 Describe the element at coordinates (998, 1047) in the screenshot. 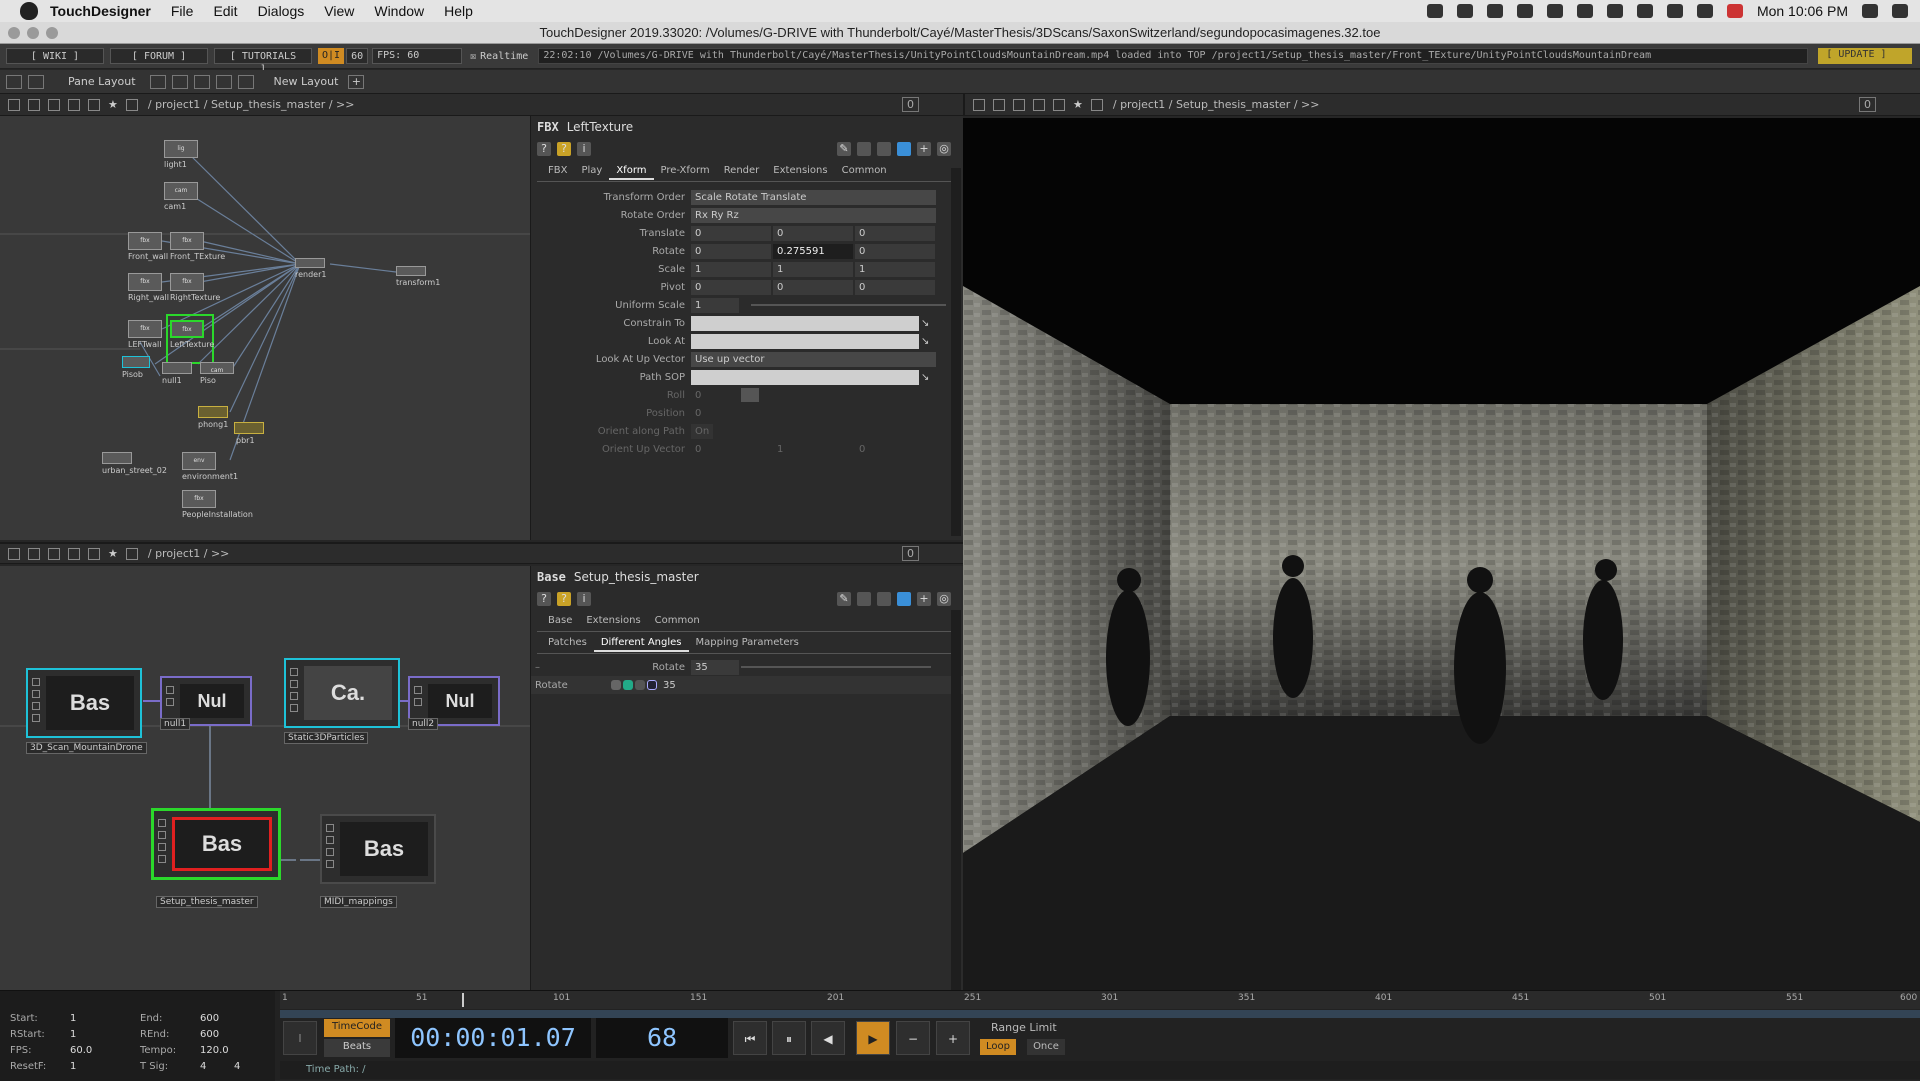

I see `loop-button: Loop` at that location.